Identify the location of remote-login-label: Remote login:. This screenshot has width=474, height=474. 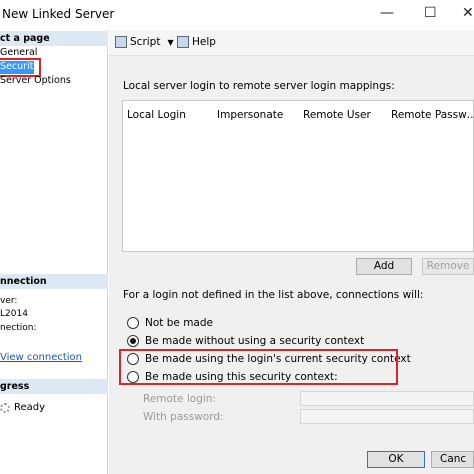
(179, 399).